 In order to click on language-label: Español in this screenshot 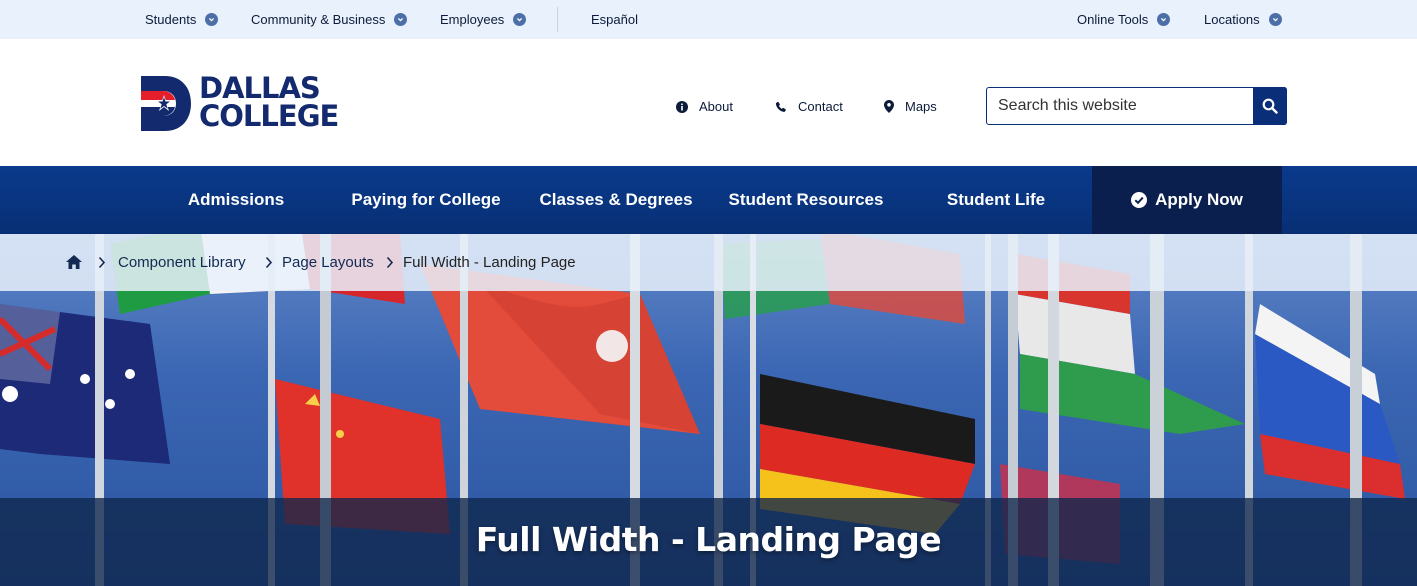, I will do `click(614, 19)`.